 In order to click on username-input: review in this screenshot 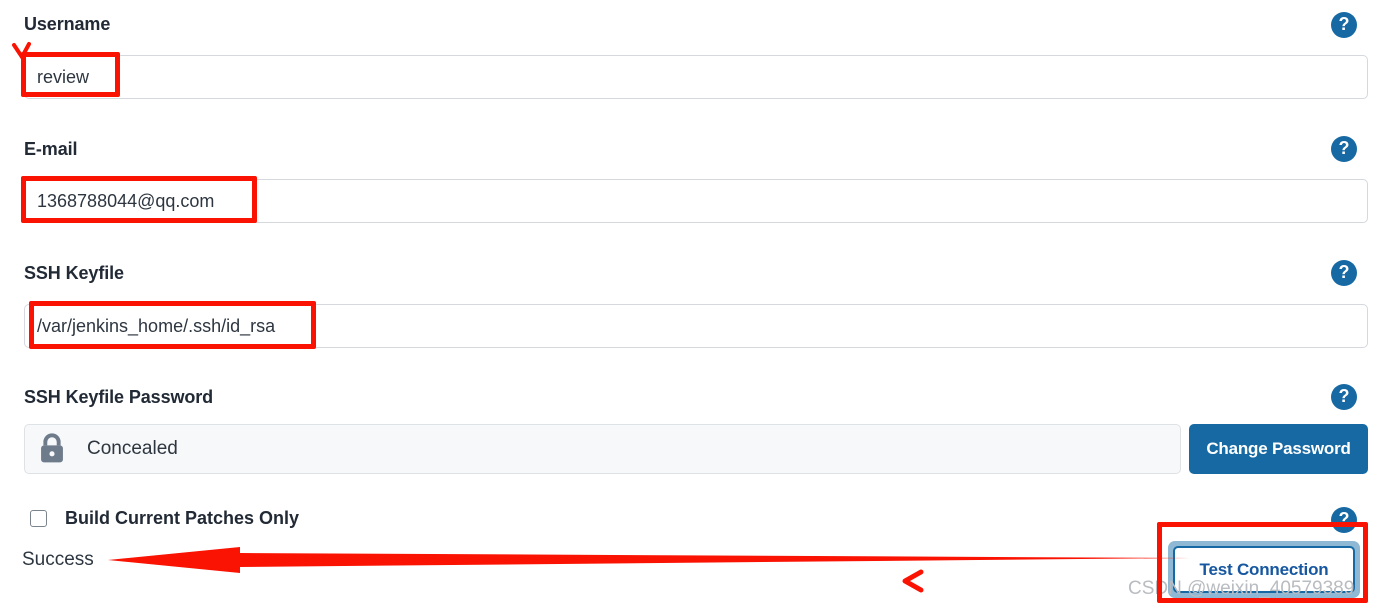, I will do `click(696, 77)`.